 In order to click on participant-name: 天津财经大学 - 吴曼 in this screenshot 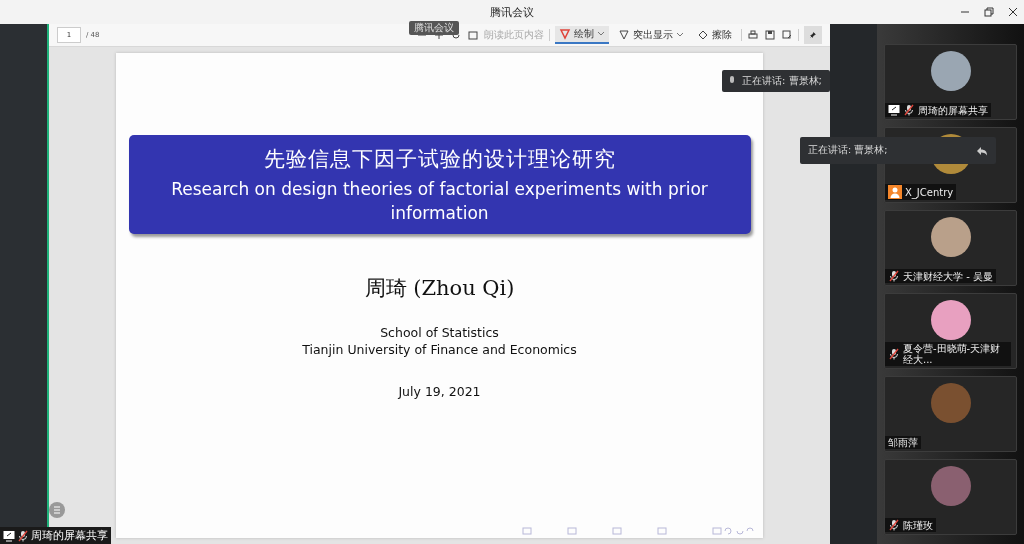, I will do `click(948, 276)`.